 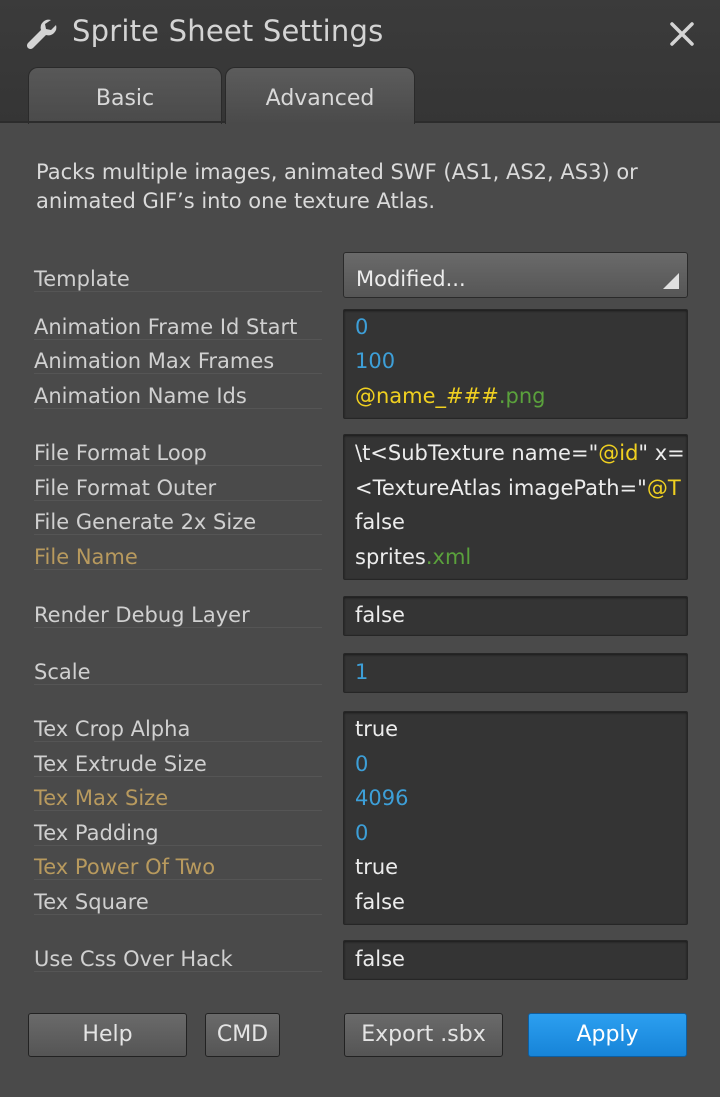 I want to click on label-template: Template, so click(x=178, y=279).